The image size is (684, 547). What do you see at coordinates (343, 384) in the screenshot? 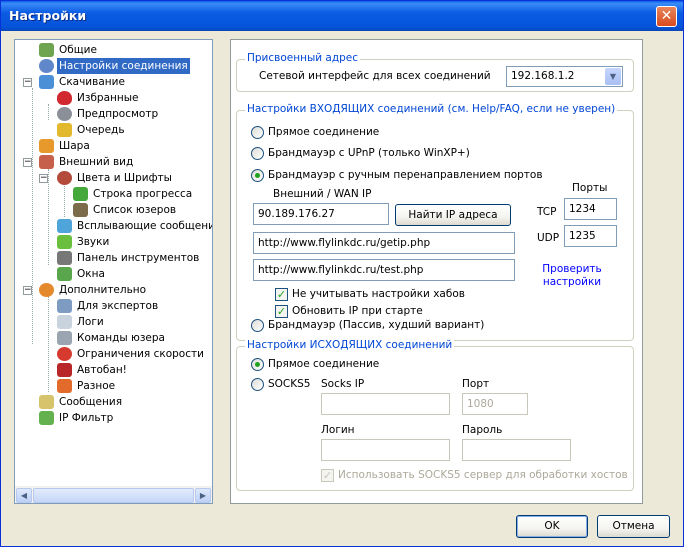
I see `socks-ip-label: Socks IP` at bounding box center [343, 384].